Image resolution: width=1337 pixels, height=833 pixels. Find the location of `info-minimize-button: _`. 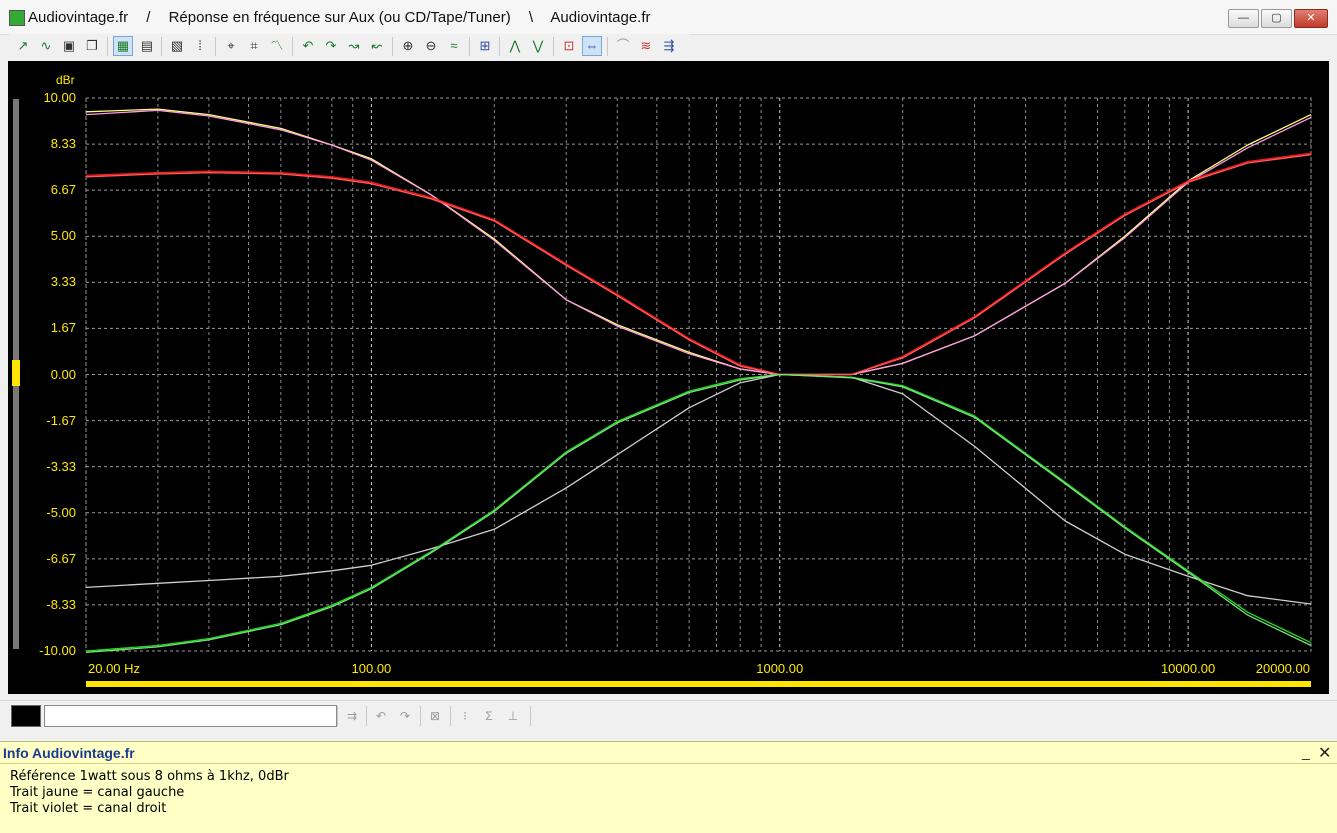

info-minimize-button: _ is located at coordinates (1306, 752).